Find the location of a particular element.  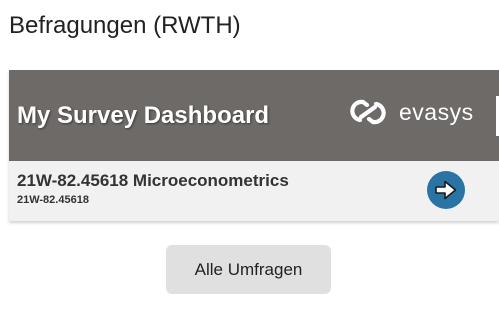

survey-title: 21W-82.45618 Microeconometrics is located at coordinates (153, 180).